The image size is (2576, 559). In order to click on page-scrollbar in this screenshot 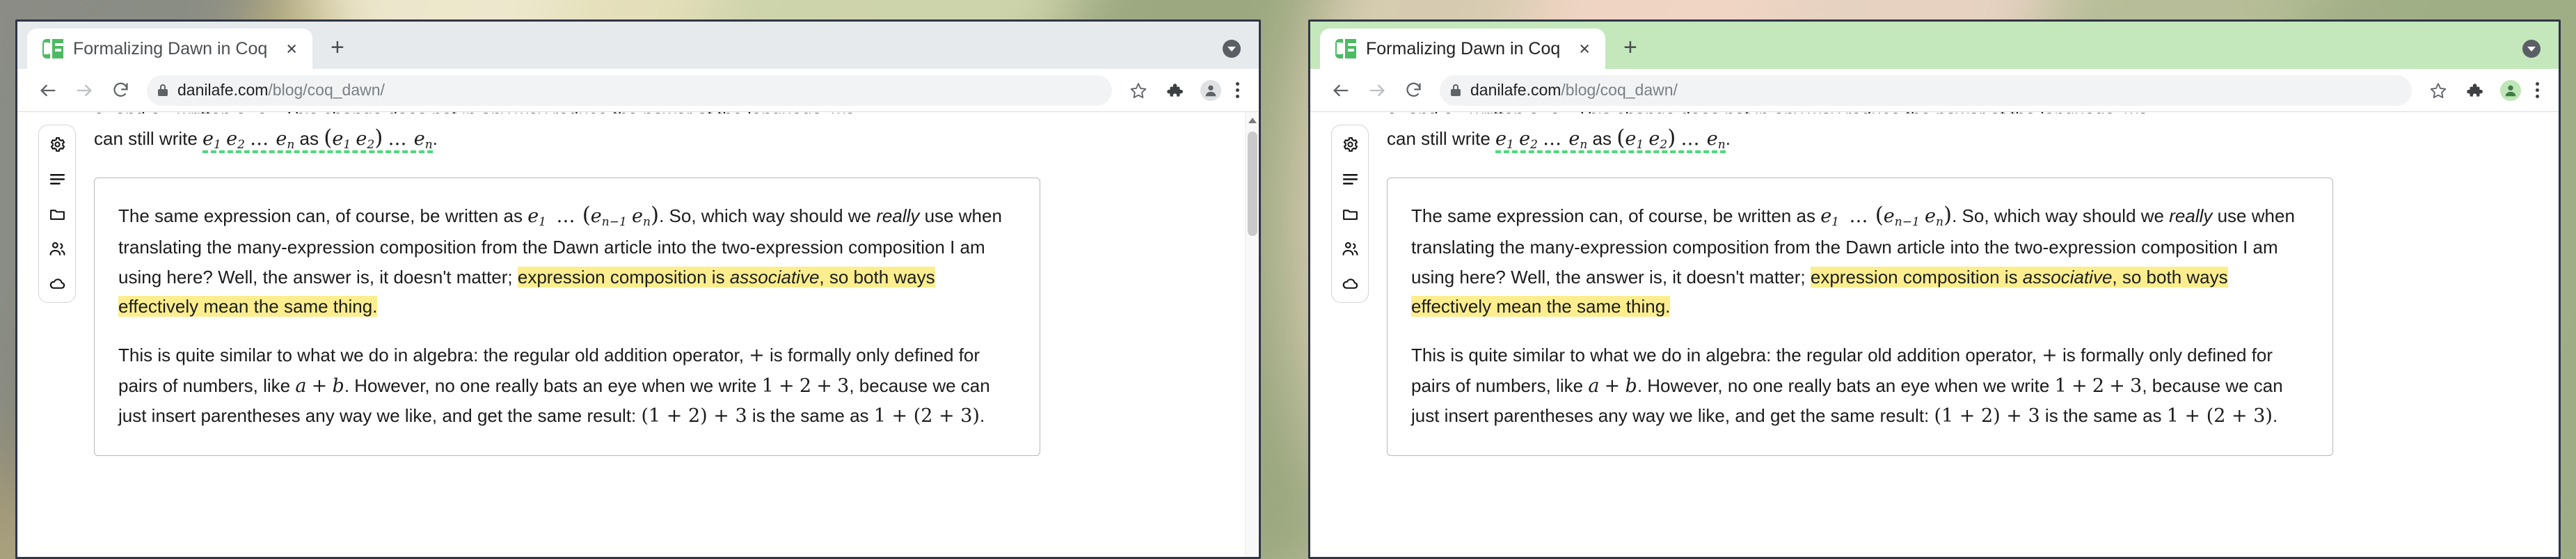, I will do `click(1252, 334)`.